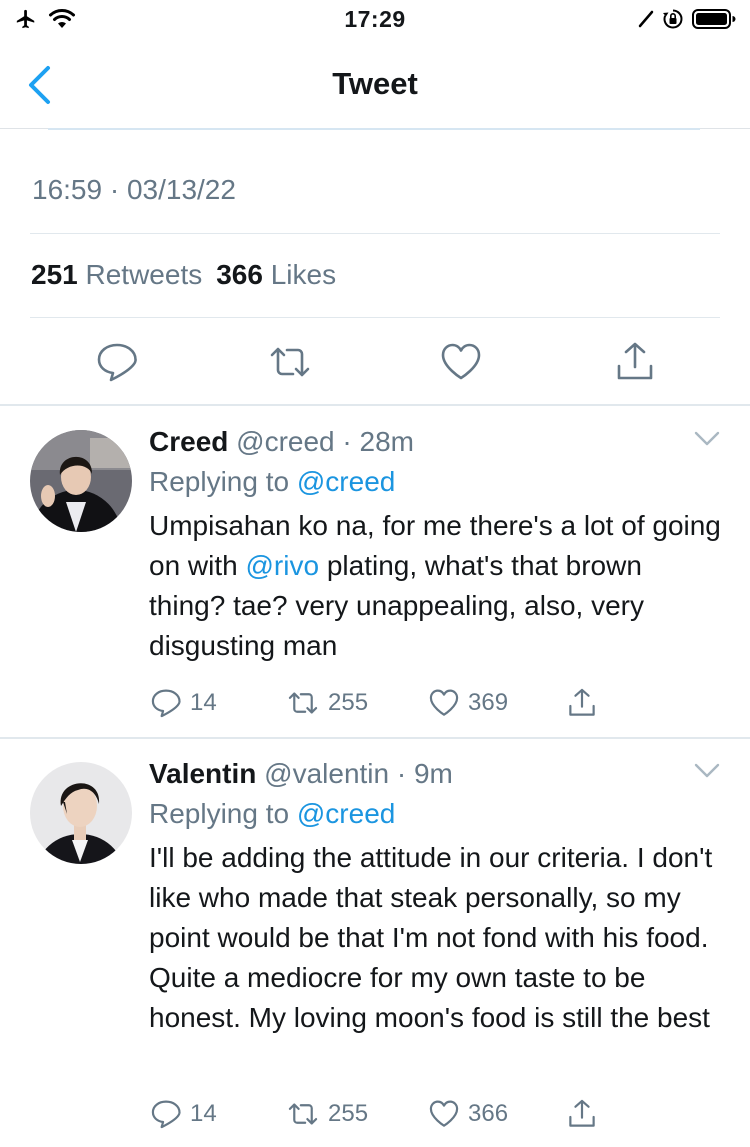 This screenshot has height=1147, width=750. Describe the element at coordinates (673, 19) in the screenshot. I see `orientation-lock-icon` at that location.